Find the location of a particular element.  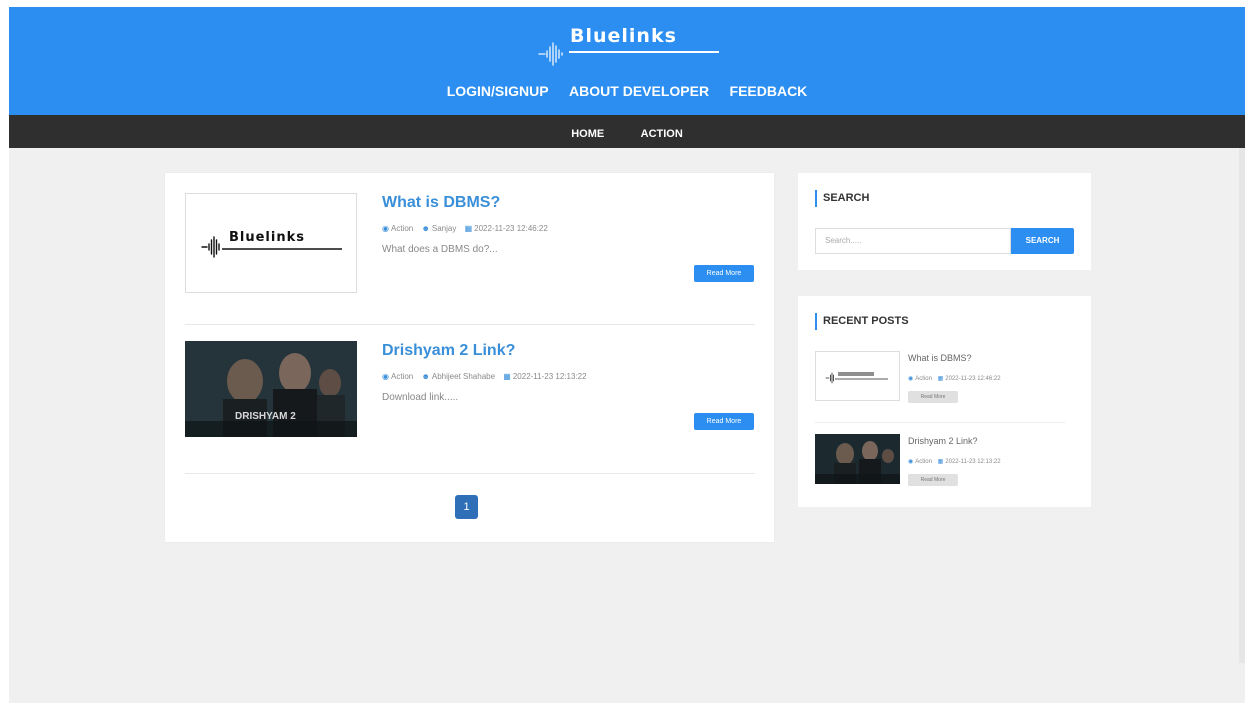

page-scrollbar is located at coordinates (1242, 405).